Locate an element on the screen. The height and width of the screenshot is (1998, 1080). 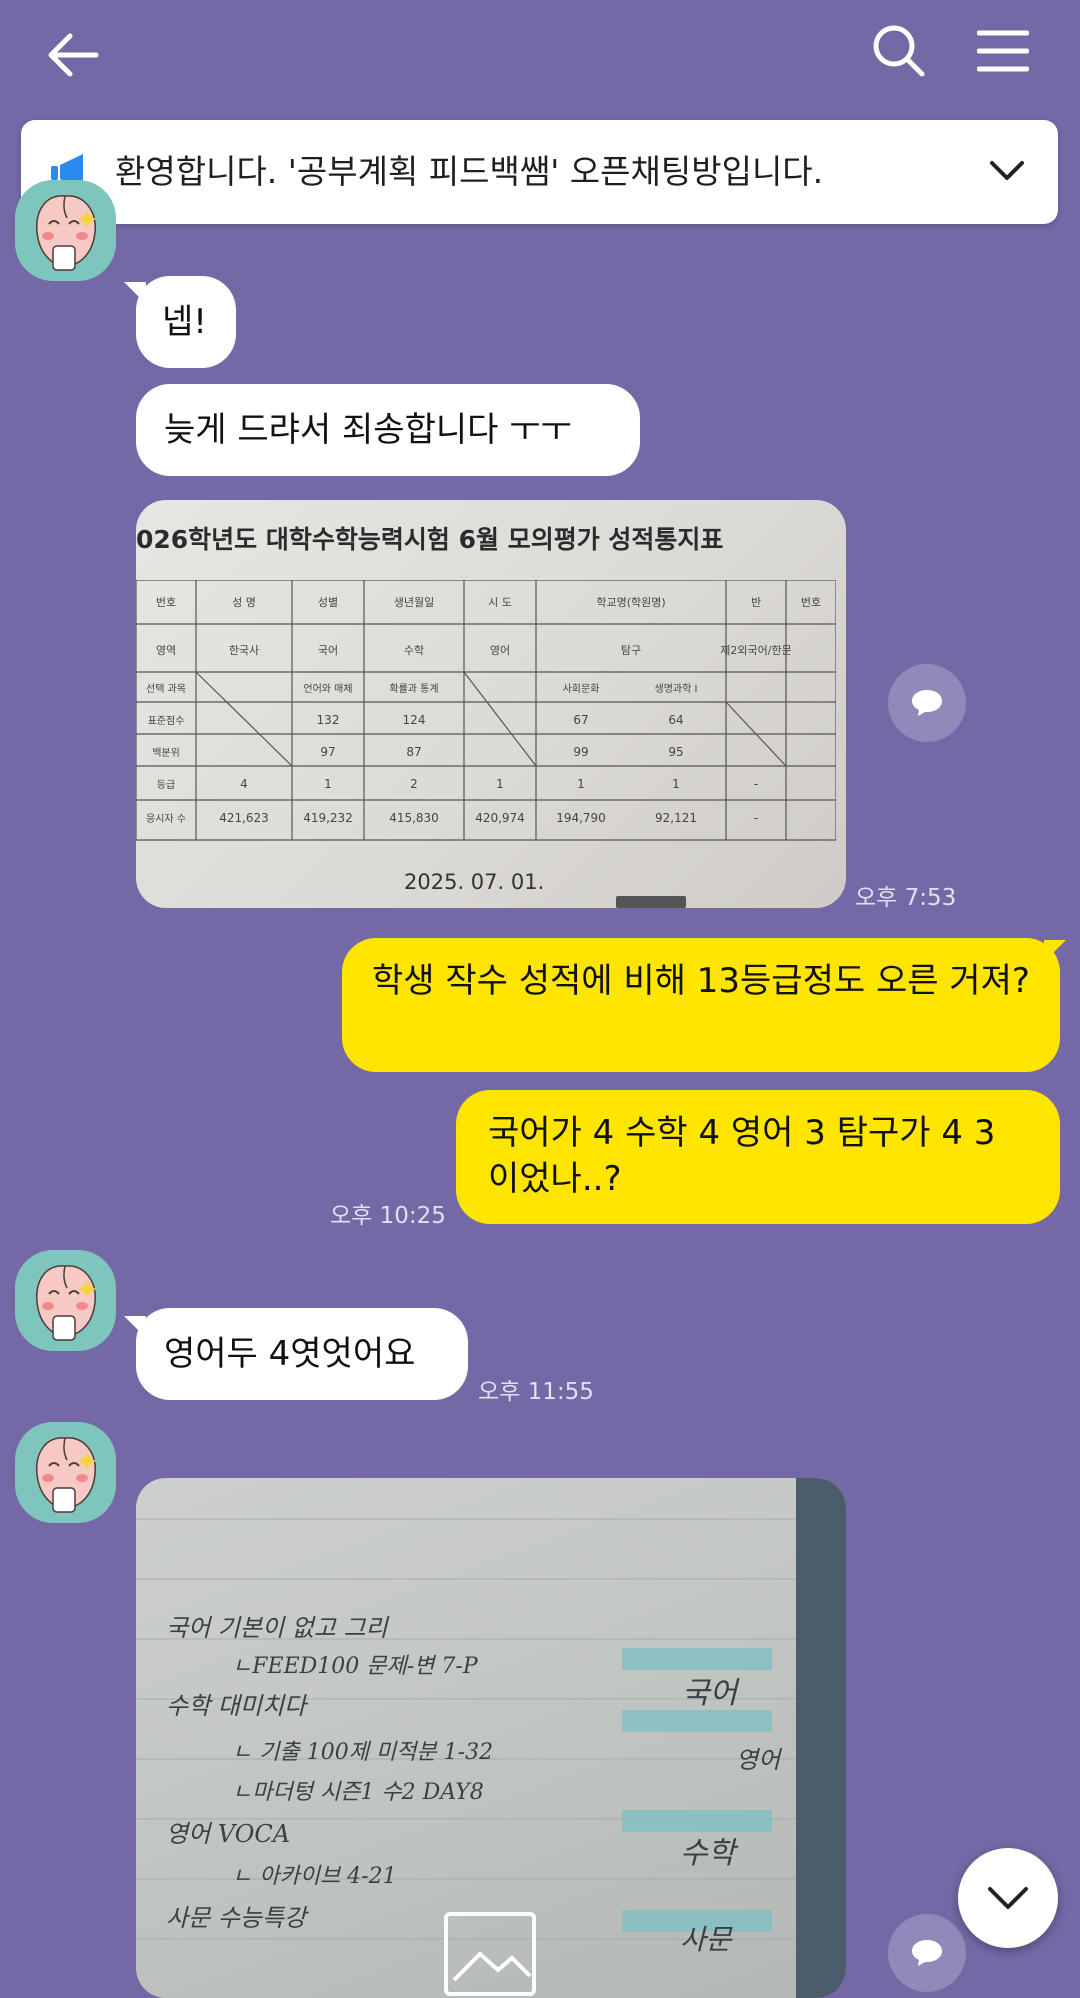
message-bubble: 영어두 4엿엇어요 is located at coordinates (302, 1354).